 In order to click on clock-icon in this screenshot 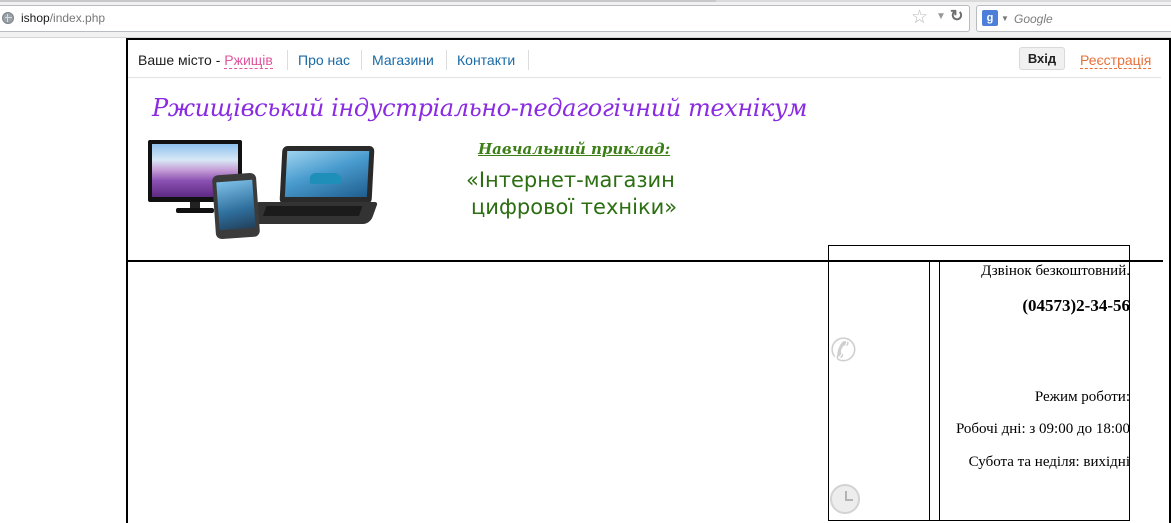, I will do `click(845, 499)`.